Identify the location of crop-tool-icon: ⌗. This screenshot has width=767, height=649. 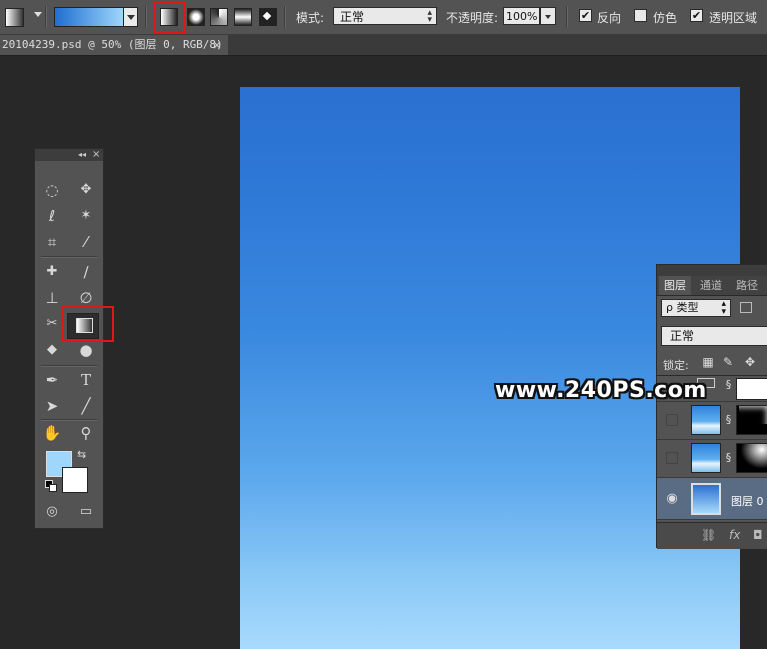
(52, 242).